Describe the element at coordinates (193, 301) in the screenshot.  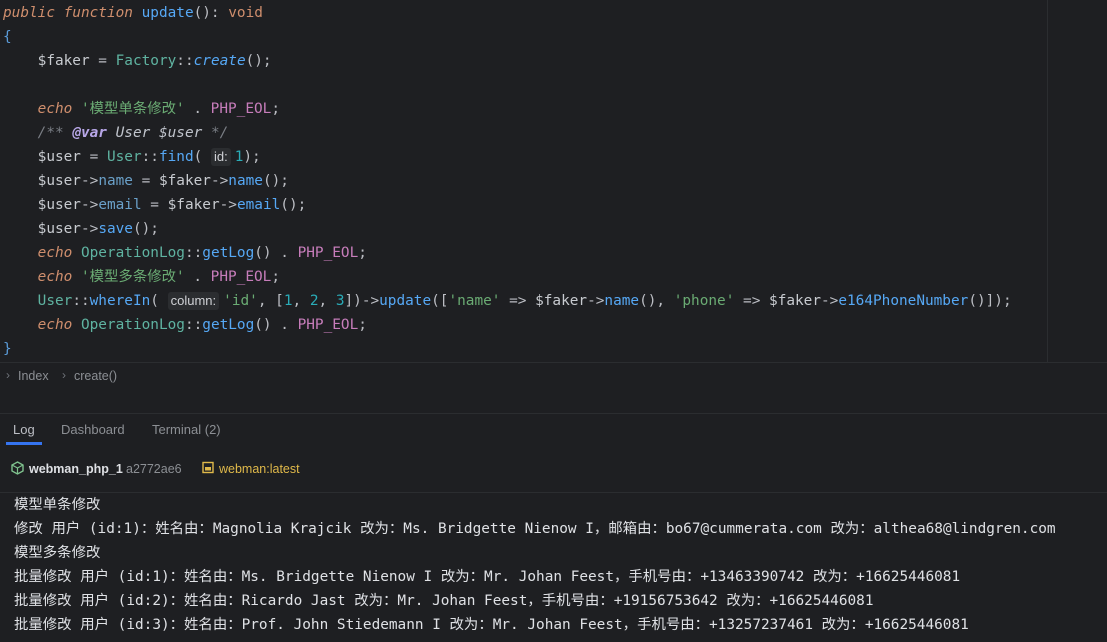
I see `parameter-hint: column:` at that location.